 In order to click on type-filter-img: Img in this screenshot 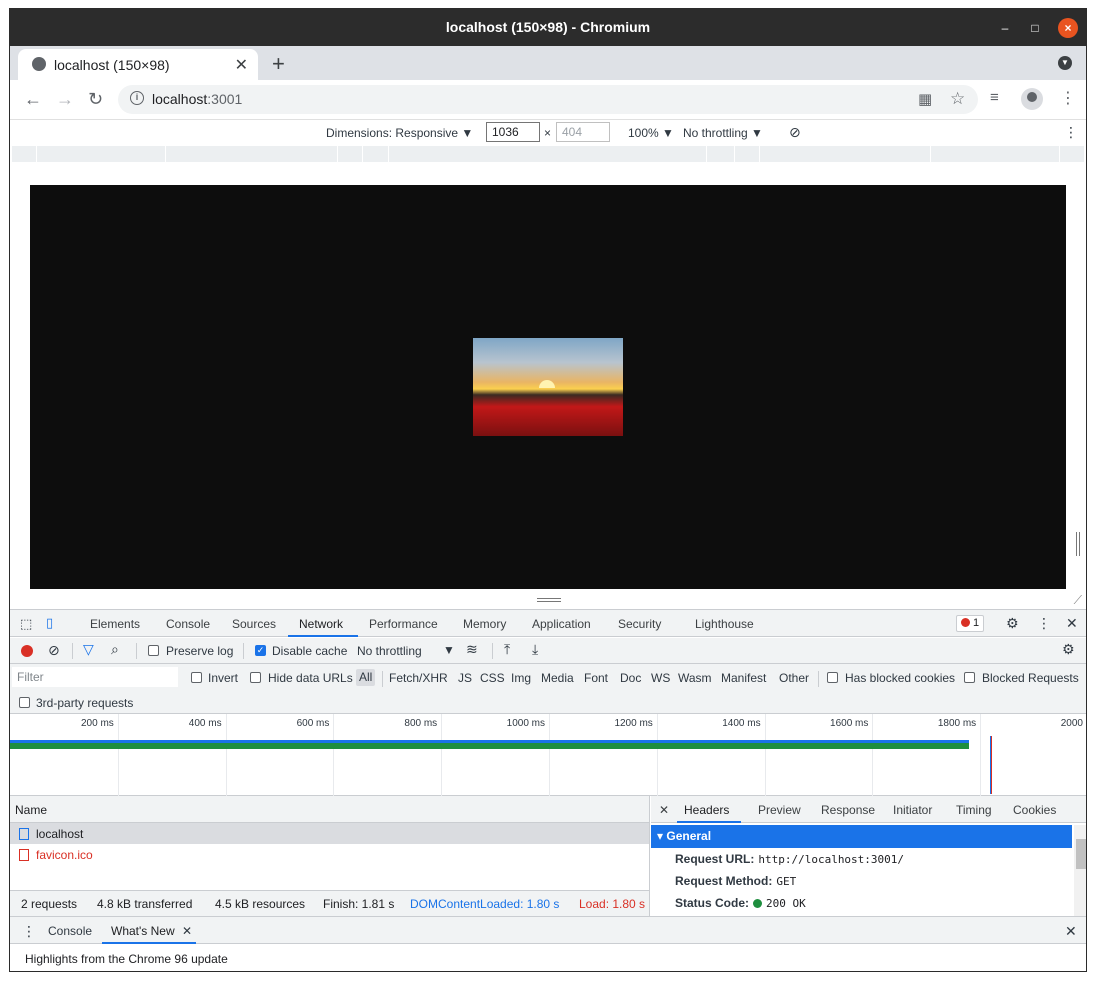, I will do `click(521, 678)`.